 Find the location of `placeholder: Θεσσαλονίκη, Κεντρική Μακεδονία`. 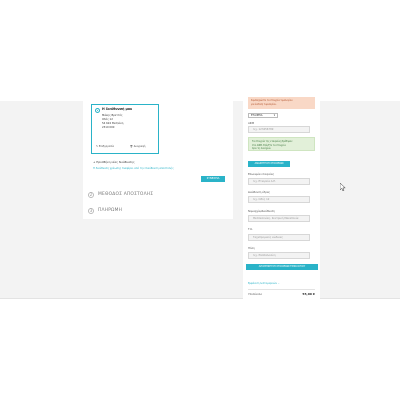

placeholder: Θεσσαλονίκη, Κεντρική Μακεδονία is located at coordinates (276, 218).